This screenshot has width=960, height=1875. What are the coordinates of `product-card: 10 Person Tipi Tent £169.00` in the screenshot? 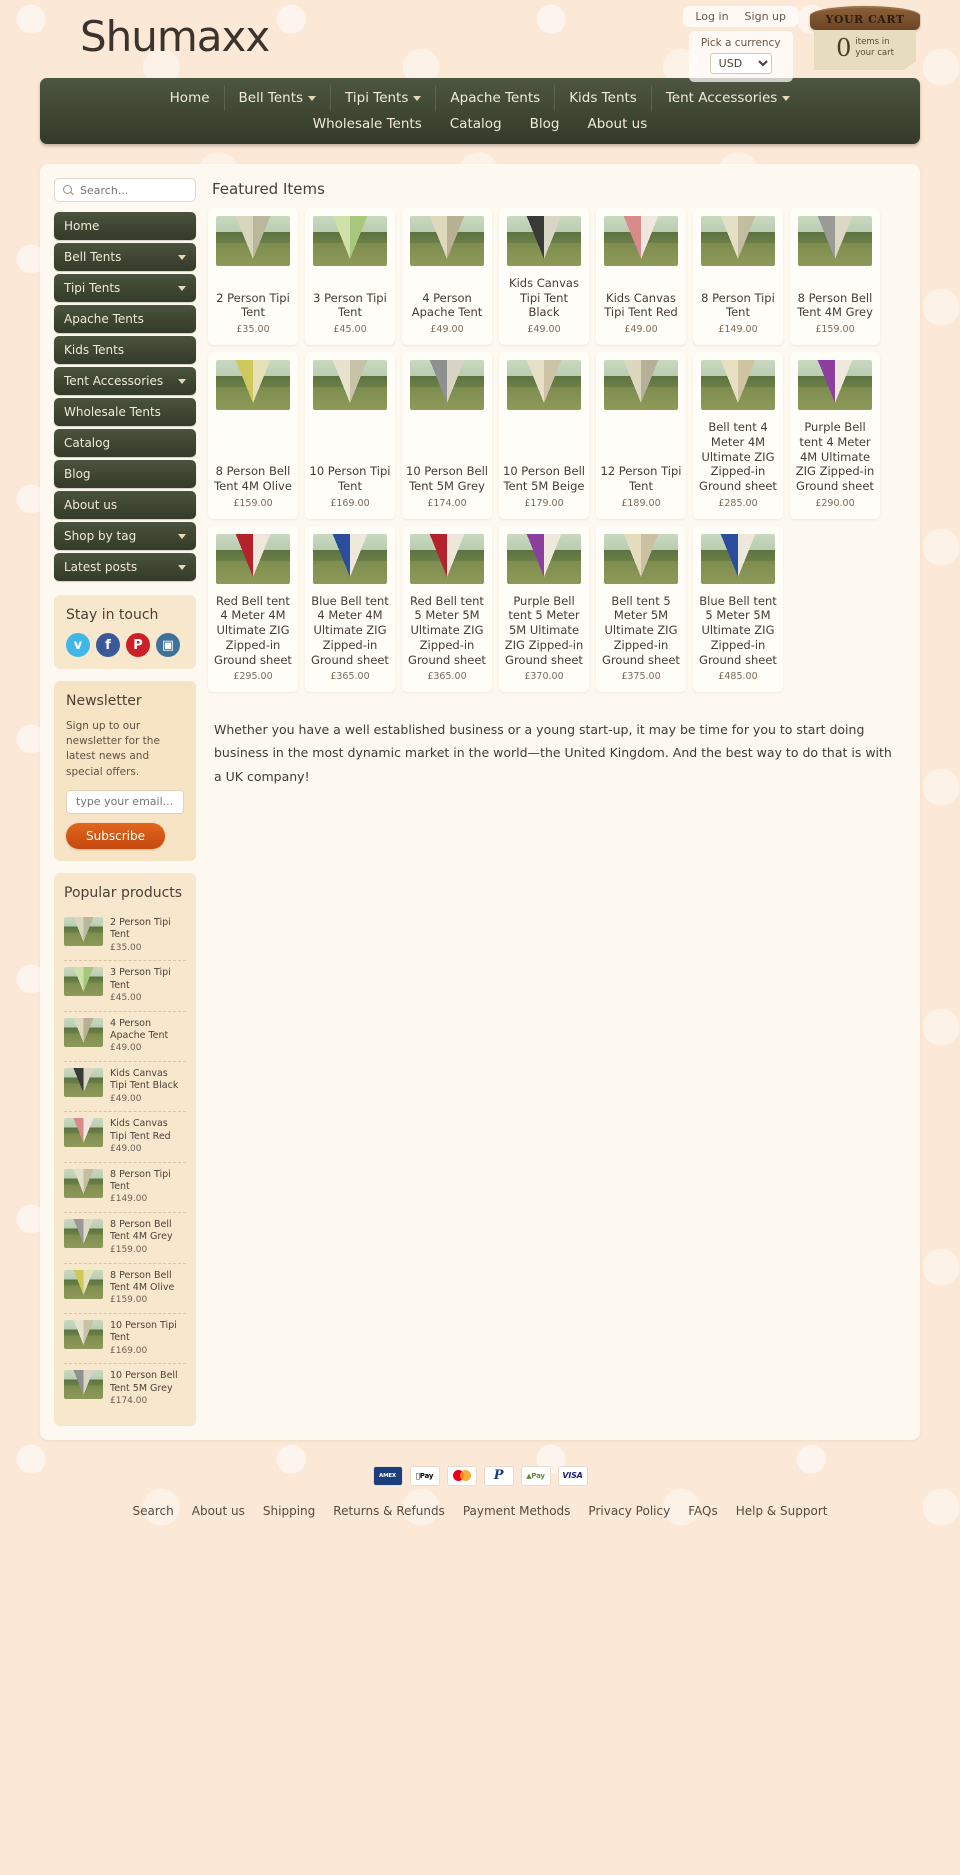 It's located at (350, 435).